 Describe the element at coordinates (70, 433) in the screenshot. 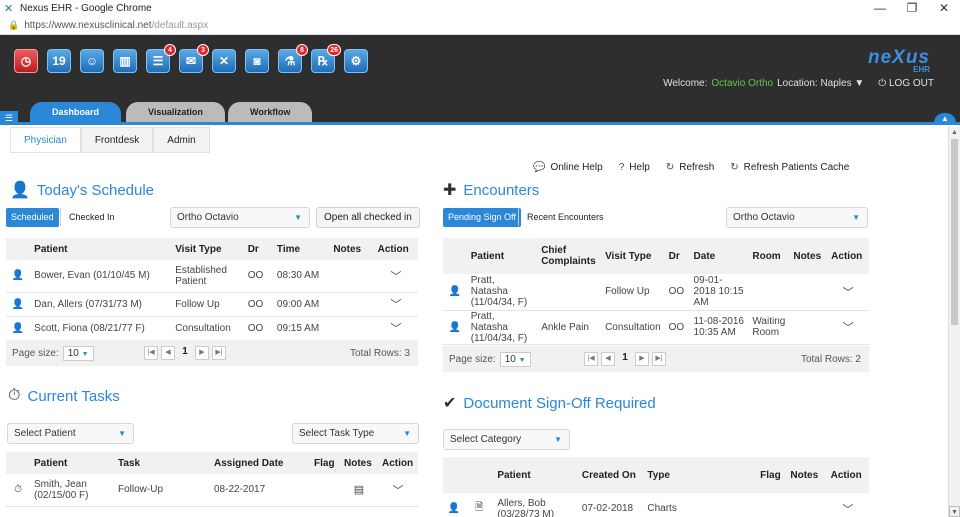

I see `select-patient-dropdown: Select Patient ▼` at that location.